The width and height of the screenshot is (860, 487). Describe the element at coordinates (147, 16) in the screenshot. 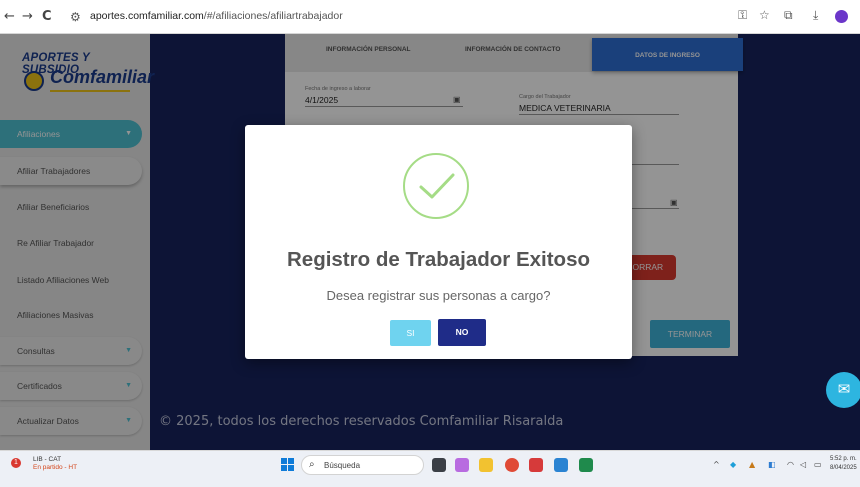

I see `url-host: aportes.comfamiliar.com` at that location.